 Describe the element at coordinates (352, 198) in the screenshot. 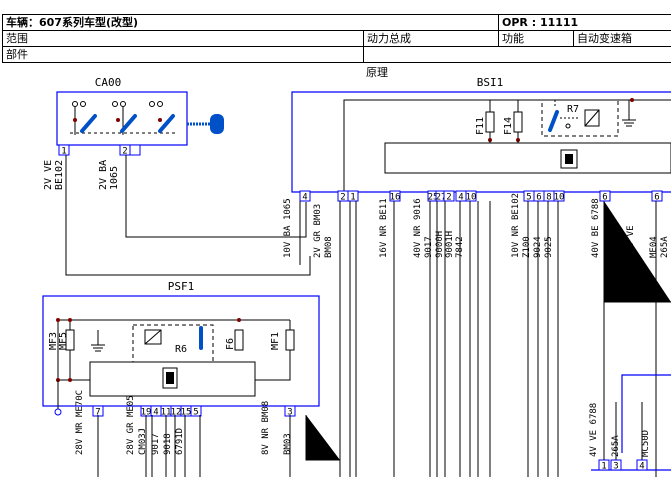

I see `bsi1-pin-label: 1` at that location.